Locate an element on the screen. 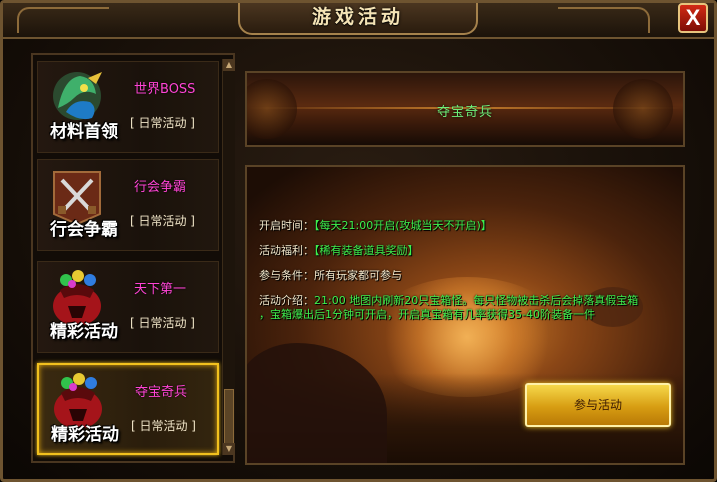  open-time-label: 开启时间： is located at coordinates (286, 225).